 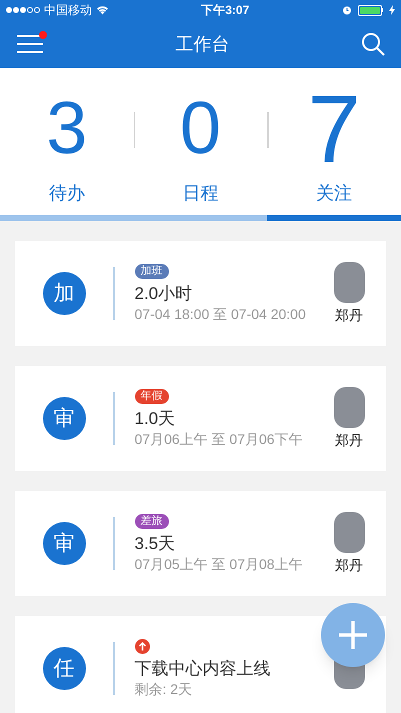 I want to click on task-time-range: 07月05上午 至 07月08上午, so click(x=218, y=564).